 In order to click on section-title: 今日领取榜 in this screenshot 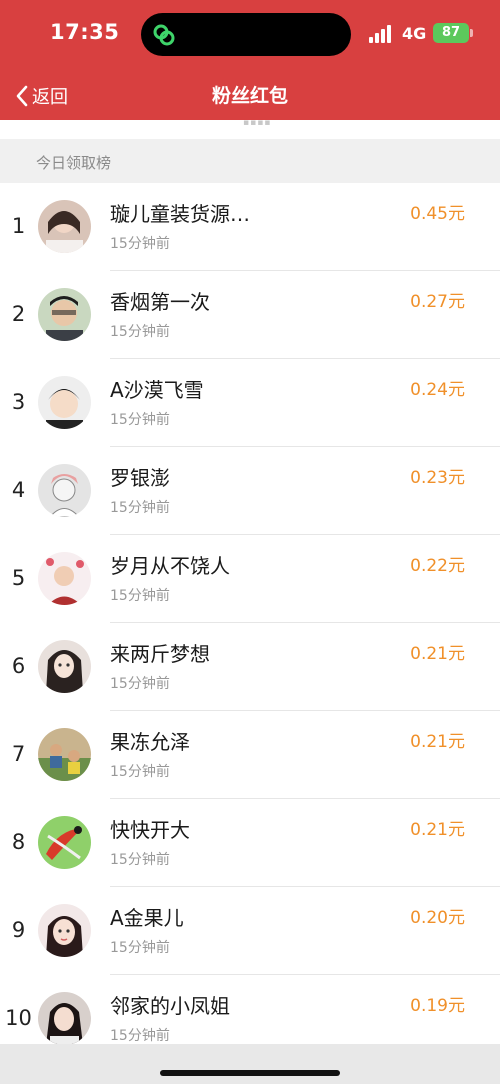, I will do `click(74, 163)`.